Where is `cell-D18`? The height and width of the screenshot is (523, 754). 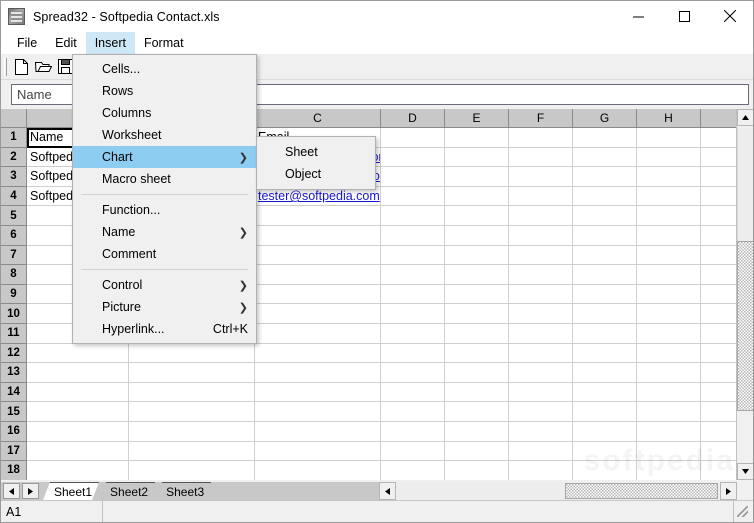 cell-D18 is located at coordinates (413, 470).